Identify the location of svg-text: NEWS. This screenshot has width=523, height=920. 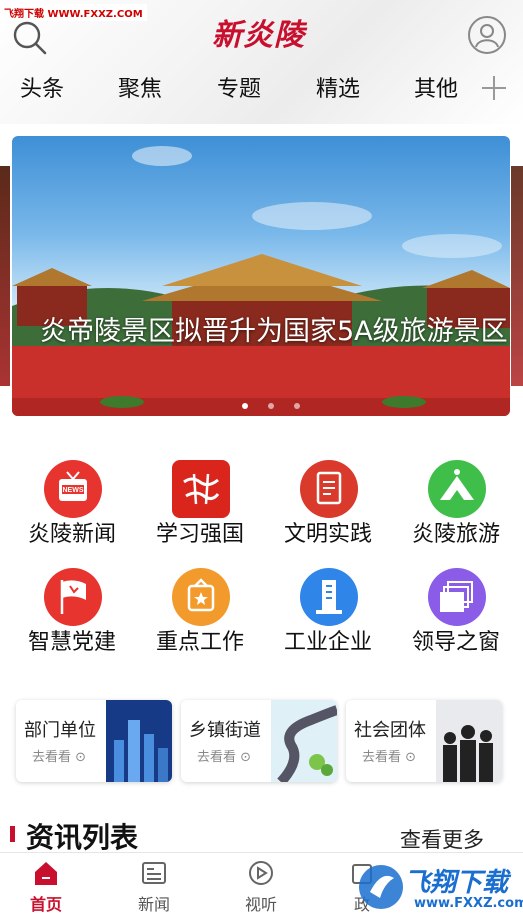
(73, 490).